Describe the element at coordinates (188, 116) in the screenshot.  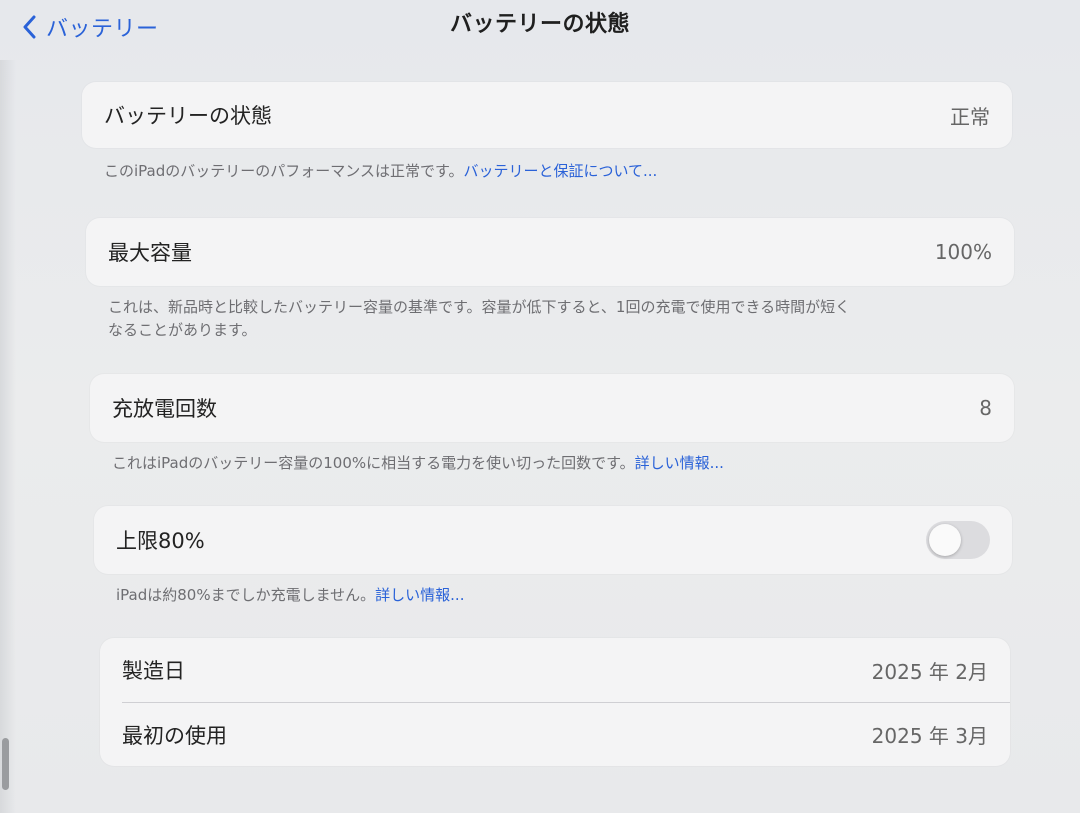
I see `battery-health-label: バッテリーの状態` at that location.